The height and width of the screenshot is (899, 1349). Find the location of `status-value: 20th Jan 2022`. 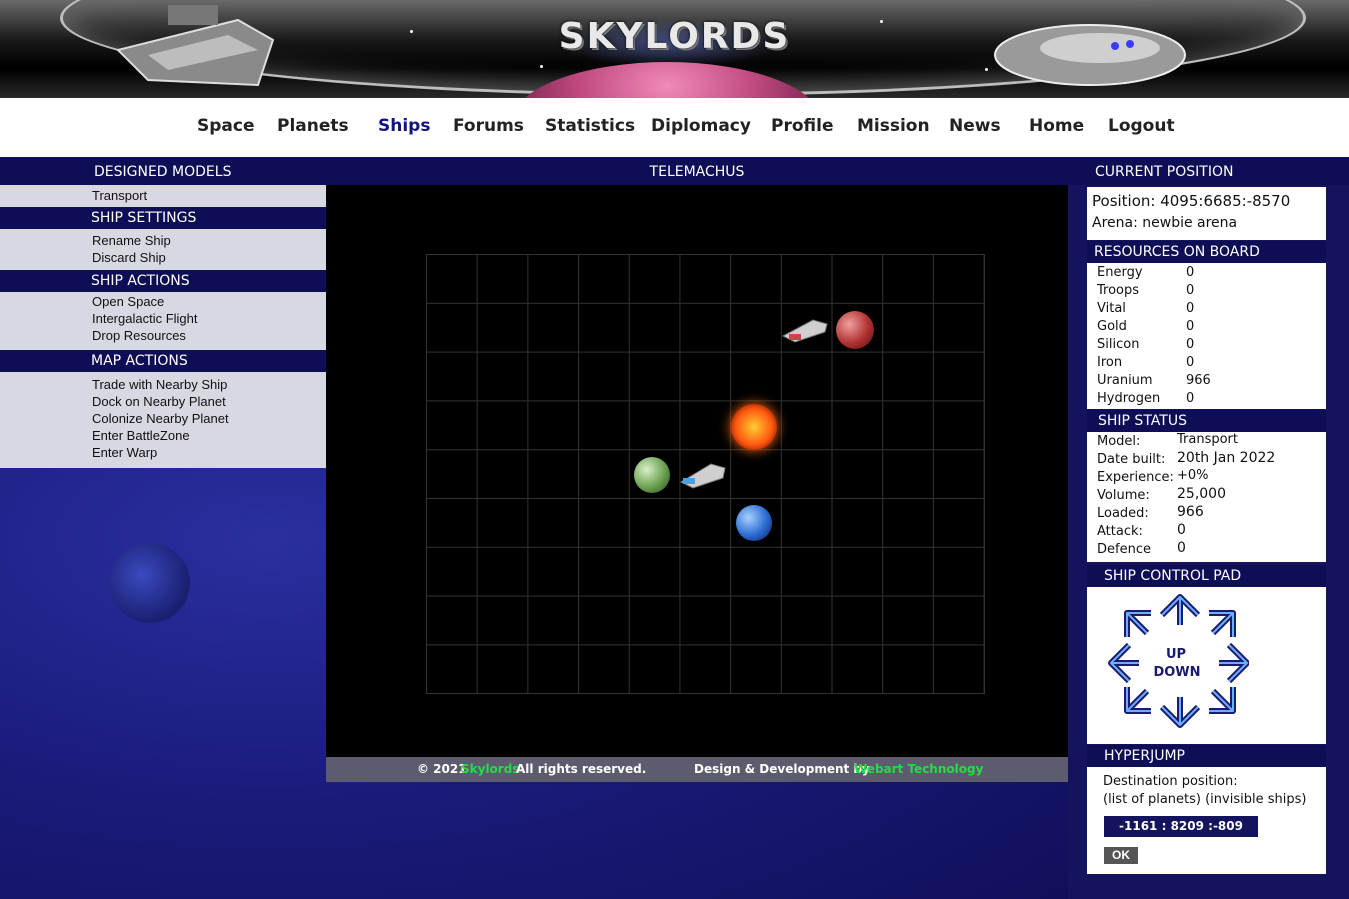

status-value: 20th Jan 2022 is located at coordinates (1226, 458).